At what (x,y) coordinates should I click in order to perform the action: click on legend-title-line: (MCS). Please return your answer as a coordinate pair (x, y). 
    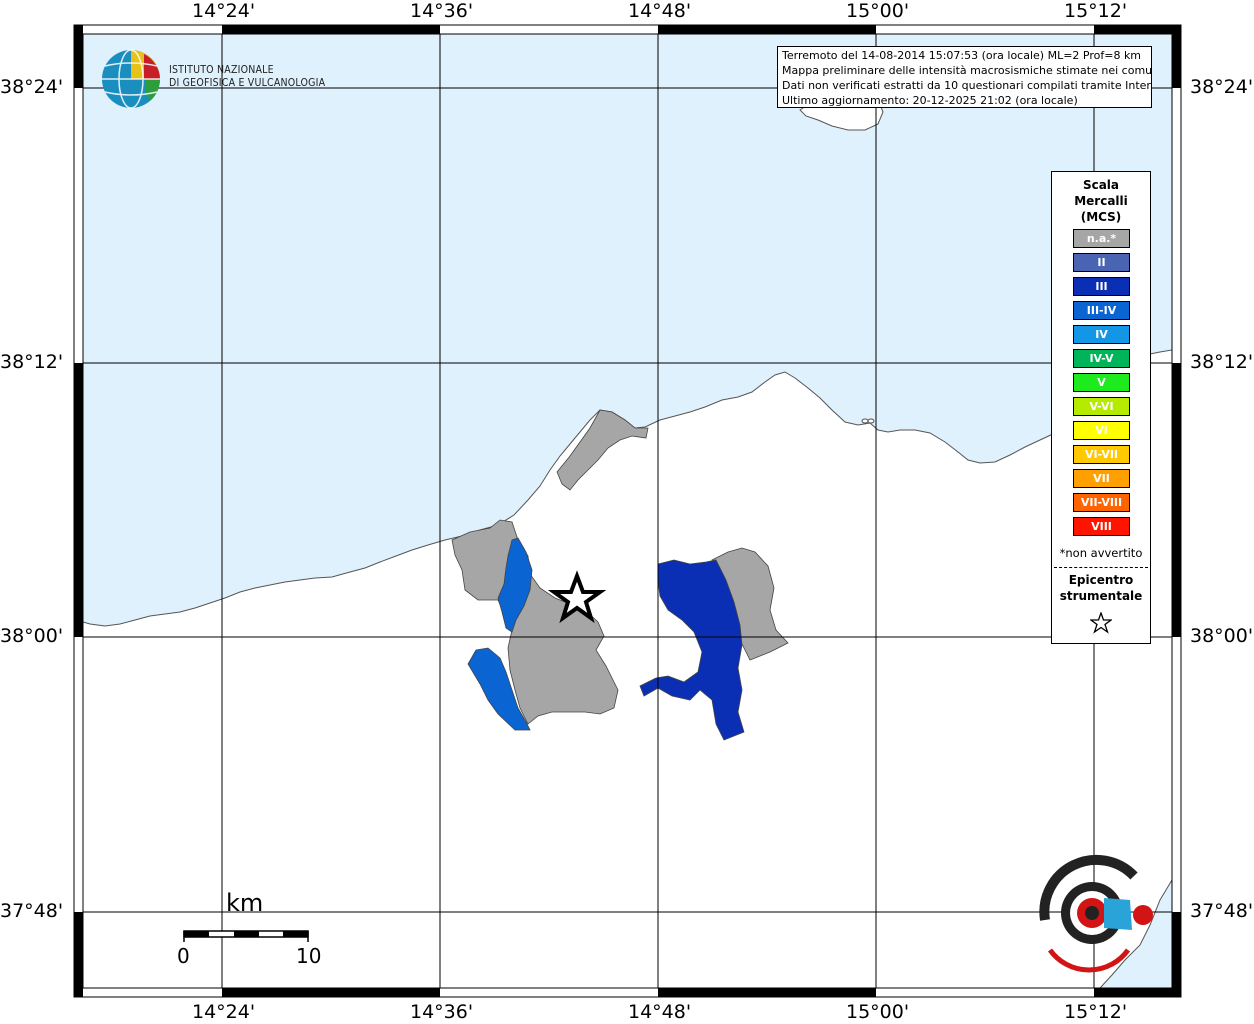
    Looking at the image, I should click on (1101, 217).